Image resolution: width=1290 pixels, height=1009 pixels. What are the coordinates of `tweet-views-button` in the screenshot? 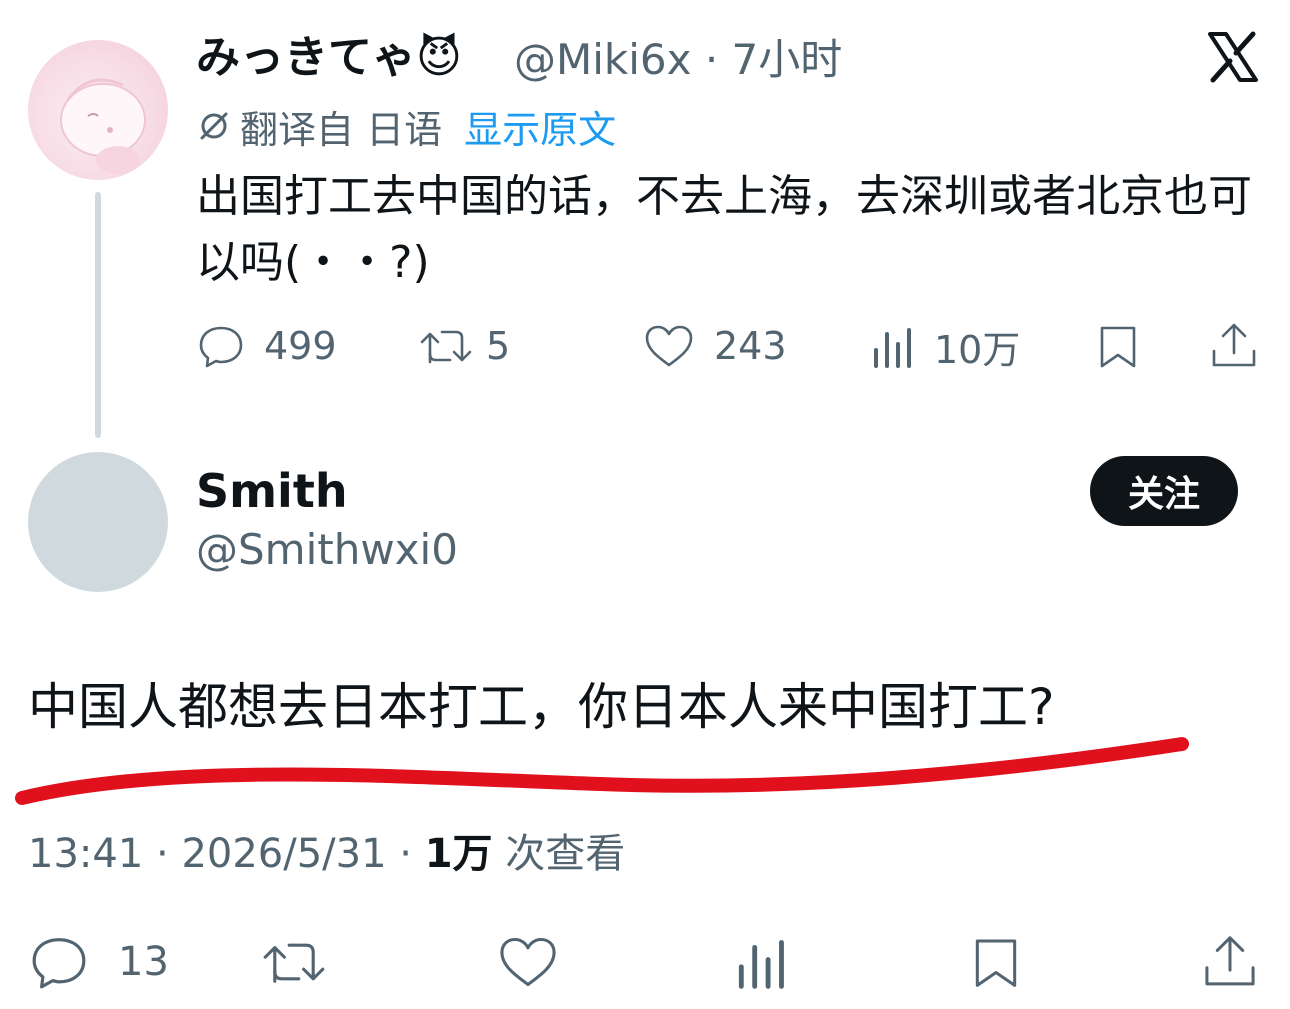 It's located at (762, 962).